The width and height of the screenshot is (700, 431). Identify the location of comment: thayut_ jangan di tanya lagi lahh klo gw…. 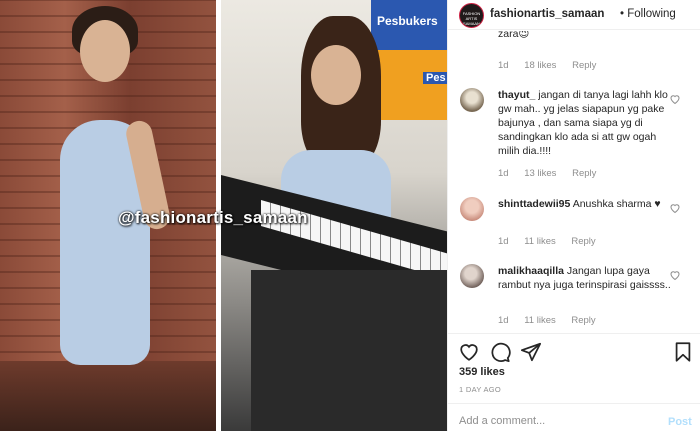
(585, 123).